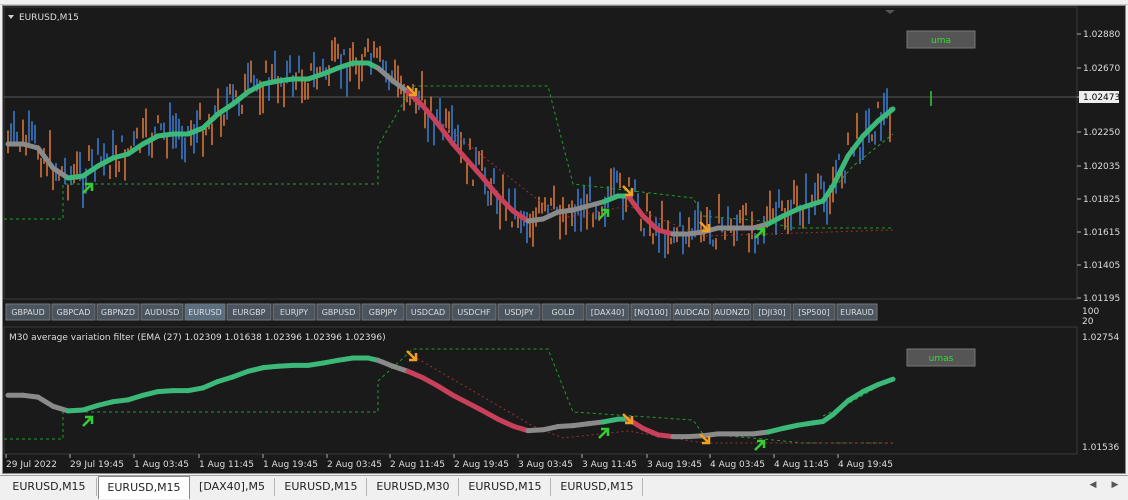 This screenshot has height=500, width=1128. I want to click on time-label: 2 Aug 11:45, so click(417, 465).